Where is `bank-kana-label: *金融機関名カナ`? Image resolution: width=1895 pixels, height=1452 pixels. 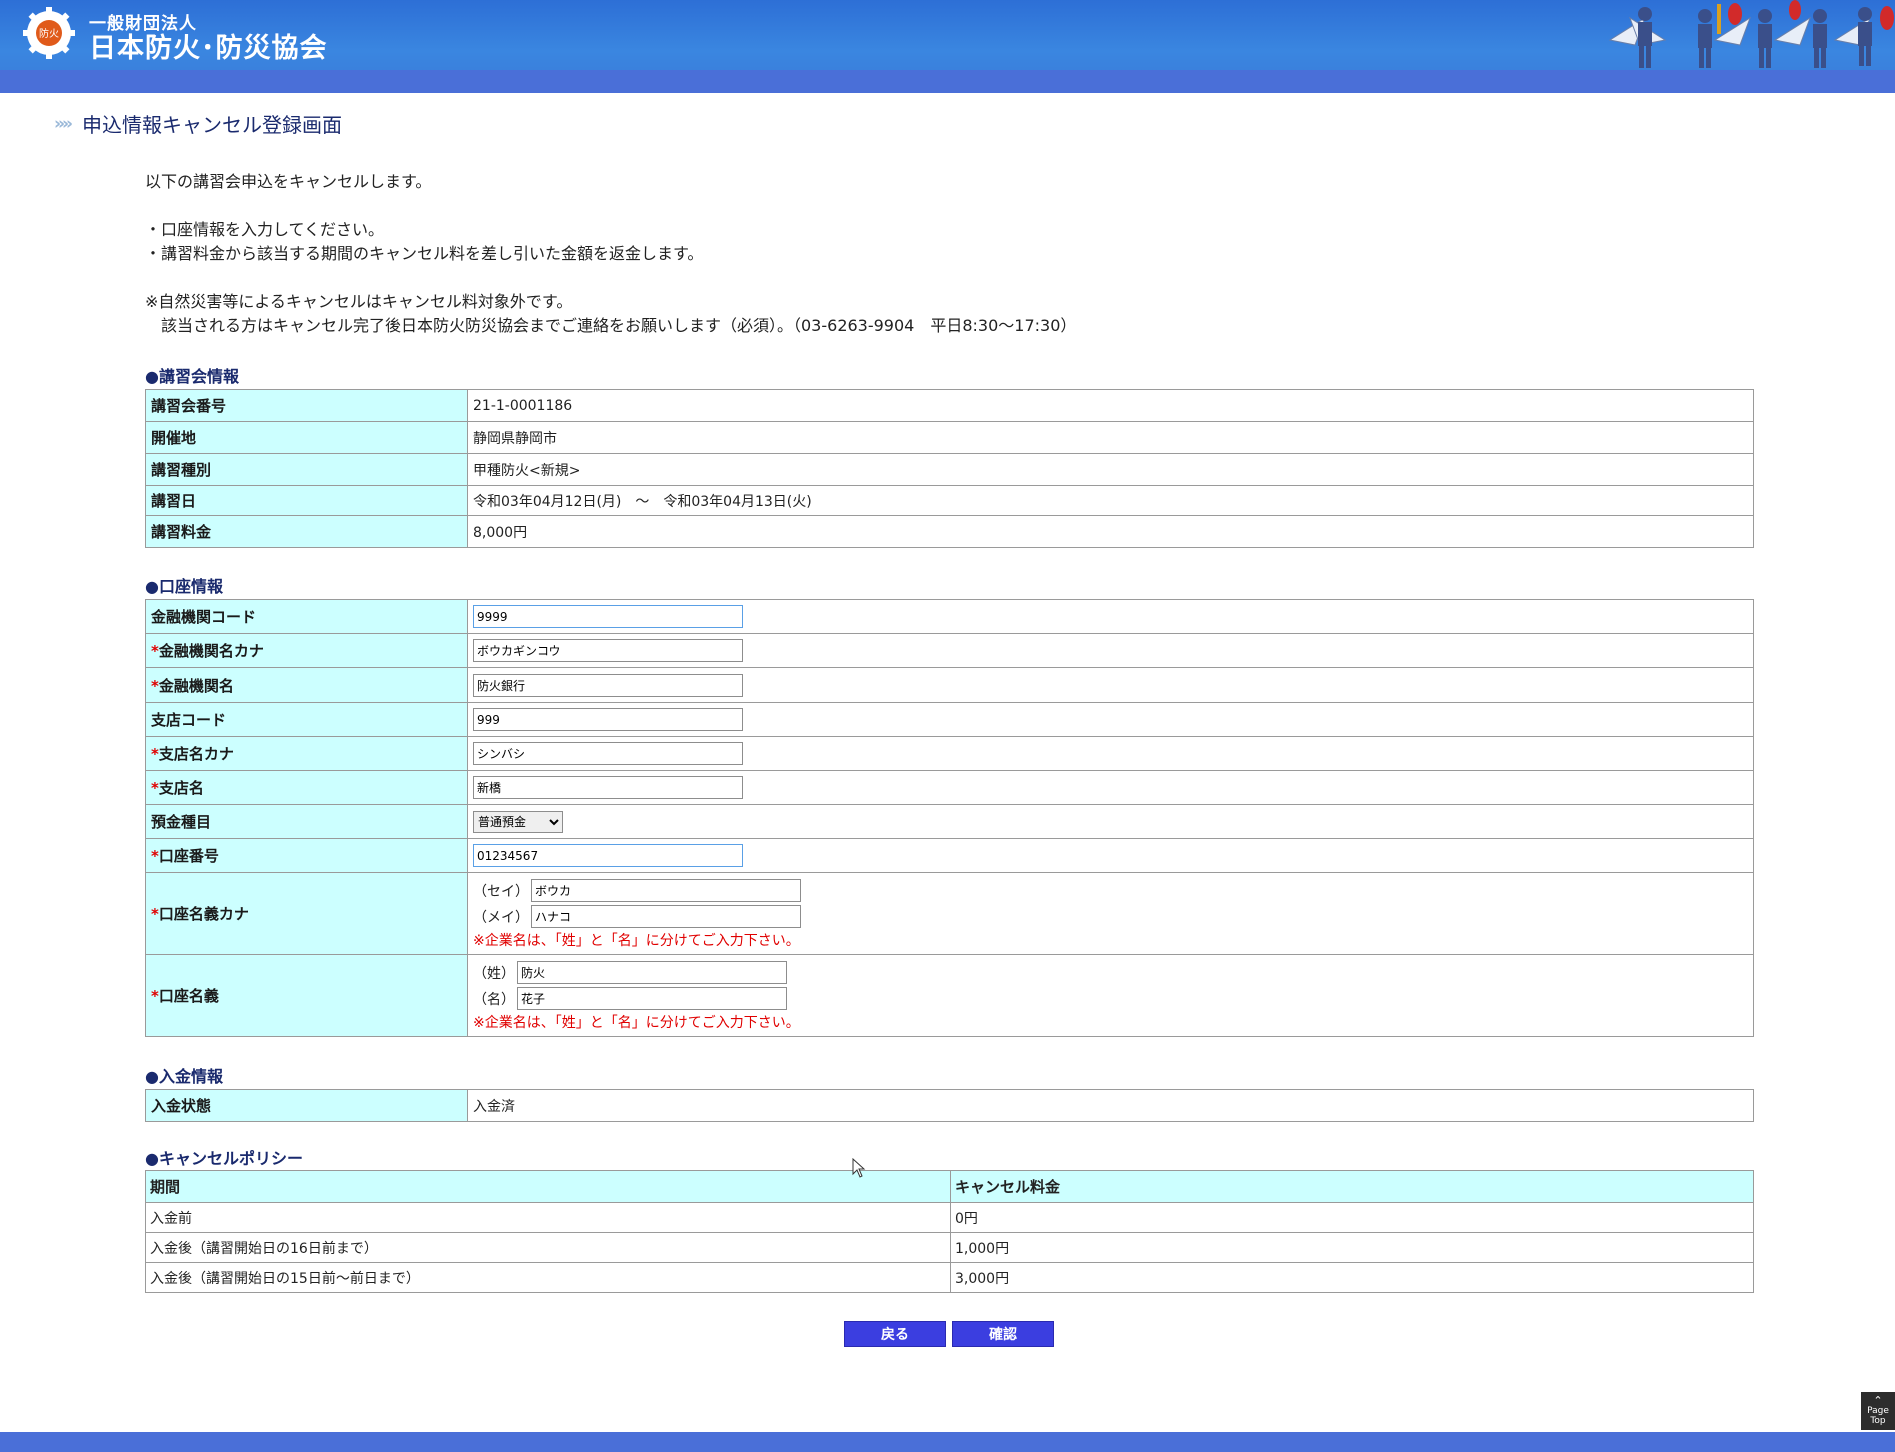
bank-kana-label: *金融機関名カナ is located at coordinates (306, 650).